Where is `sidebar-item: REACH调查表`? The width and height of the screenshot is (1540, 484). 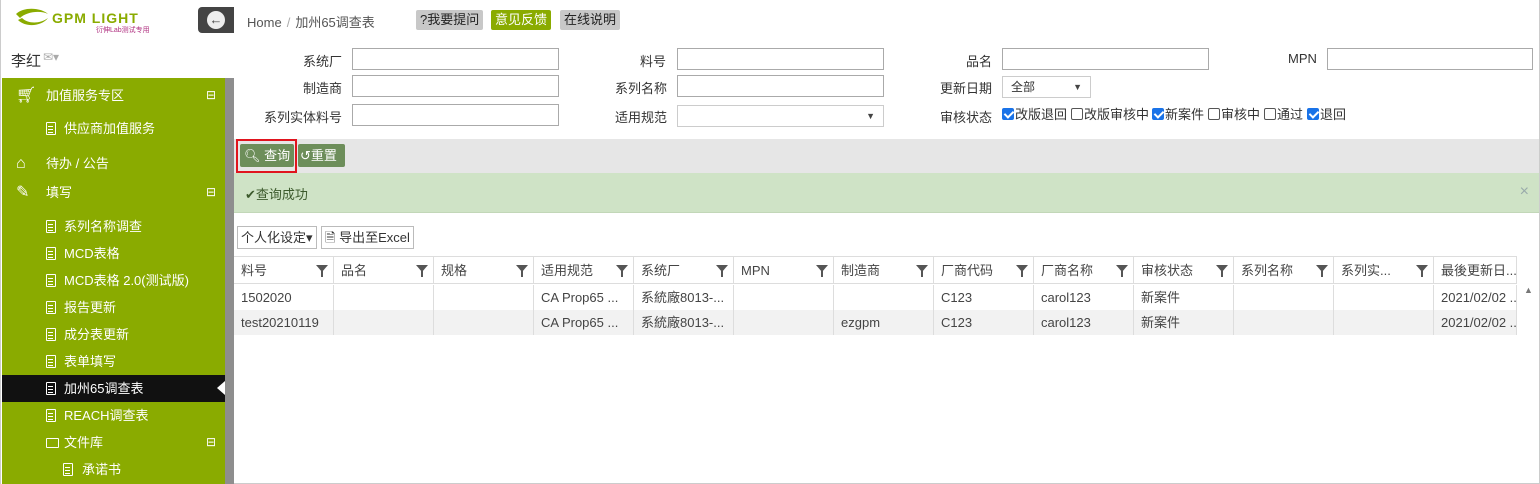
sidebar-item: REACH调查表 is located at coordinates (113, 415).